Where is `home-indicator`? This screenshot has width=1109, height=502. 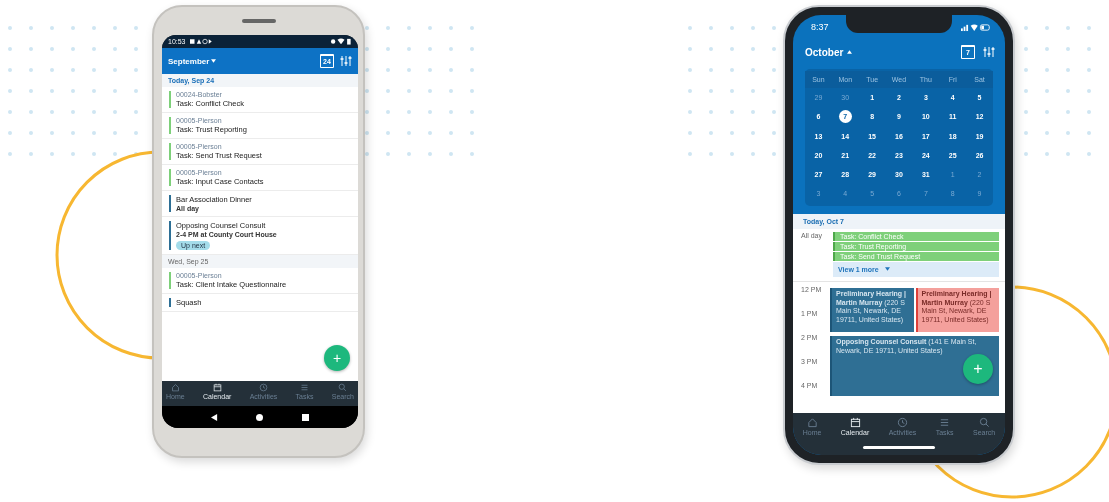
home-indicator is located at coordinates (899, 447).